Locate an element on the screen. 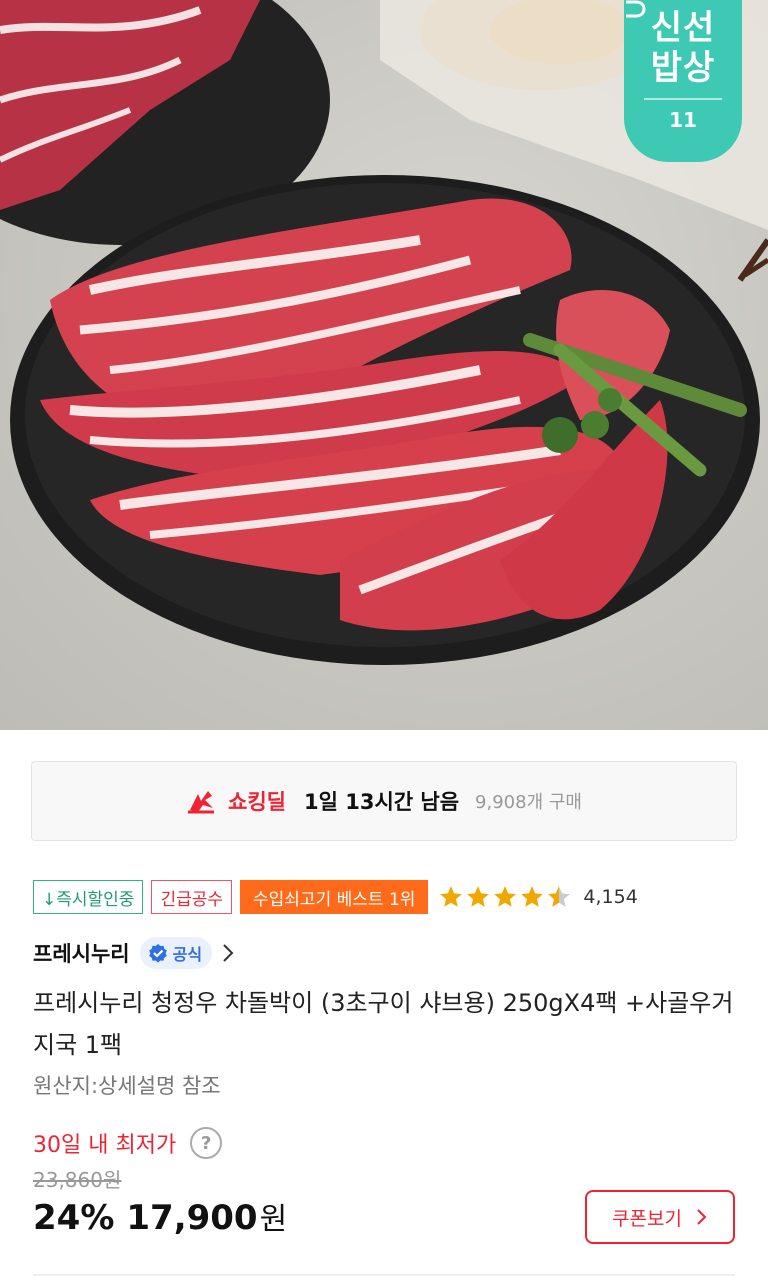  badge-logo-text: 11 is located at coordinates (683, 120).